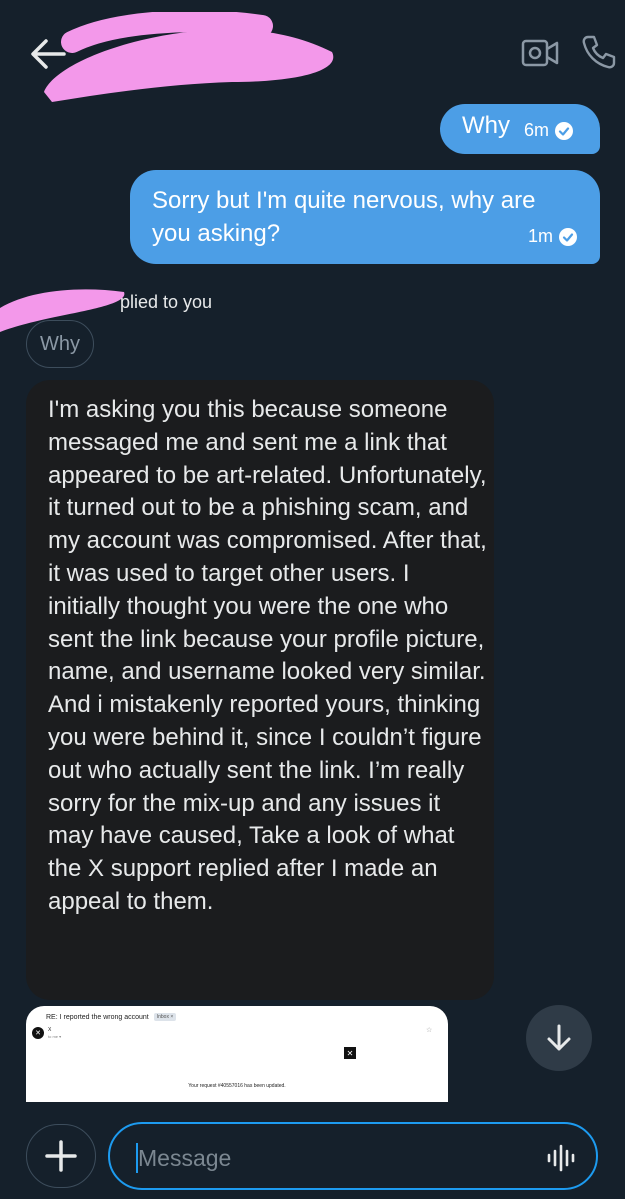 The image size is (625, 1199). What do you see at coordinates (520, 129) in the screenshot?
I see `outgoing-message-bubble: Why 6m` at bounding box center [520, 129].